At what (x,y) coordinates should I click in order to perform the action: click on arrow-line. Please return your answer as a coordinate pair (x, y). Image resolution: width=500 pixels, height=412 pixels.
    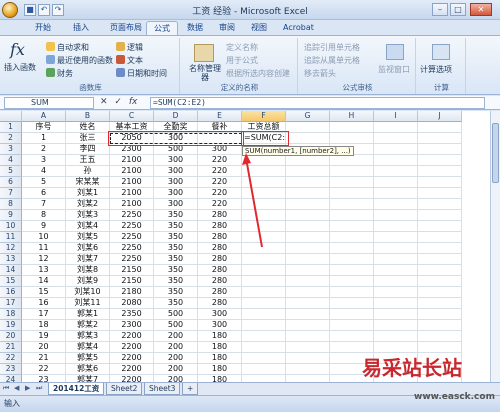
    Looking at the image, I should click on (254, 202).